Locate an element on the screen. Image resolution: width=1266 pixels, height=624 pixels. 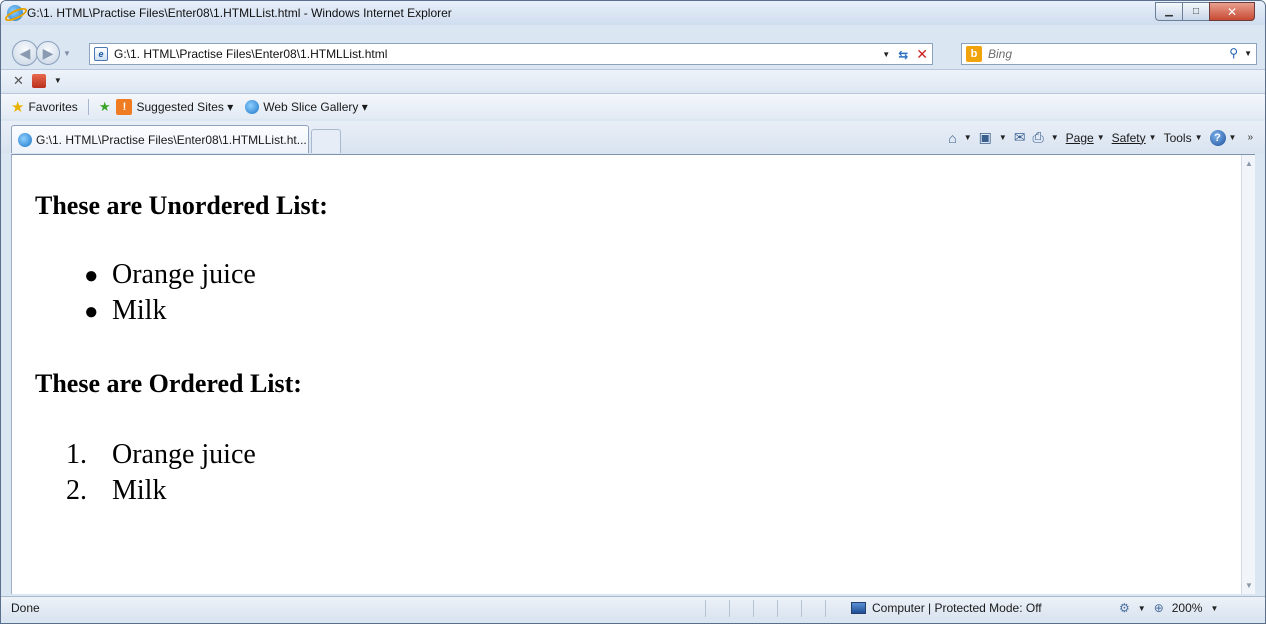
favorites-button: ★ Favorites is located at coordinates (44, 107).